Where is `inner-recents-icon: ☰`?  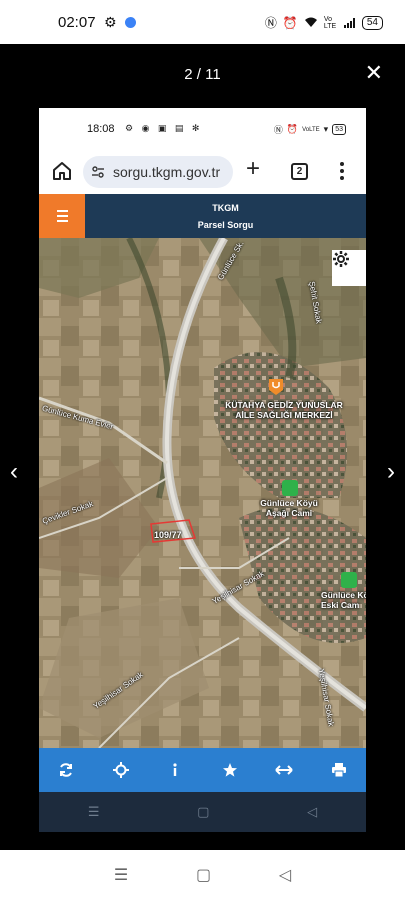
inner-recents-icon: ☰ is located at coordinates (94, 812).